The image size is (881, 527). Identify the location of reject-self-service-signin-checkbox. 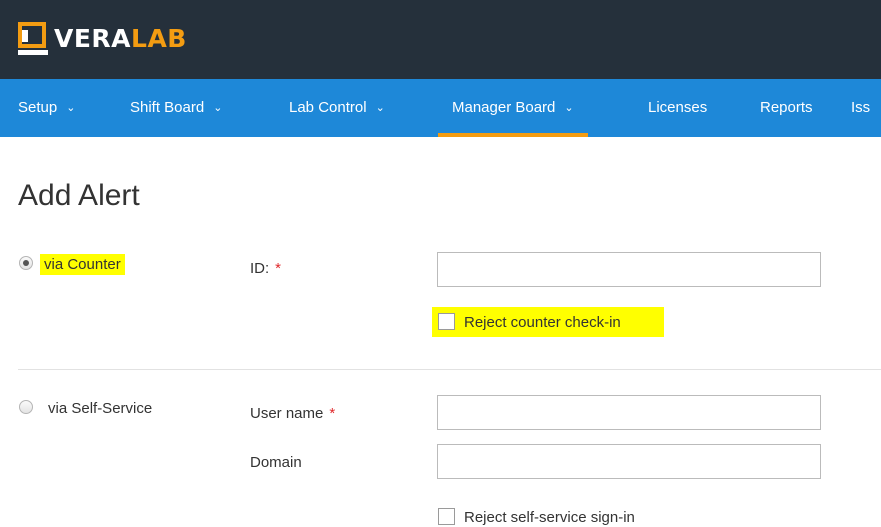
(446, 516).